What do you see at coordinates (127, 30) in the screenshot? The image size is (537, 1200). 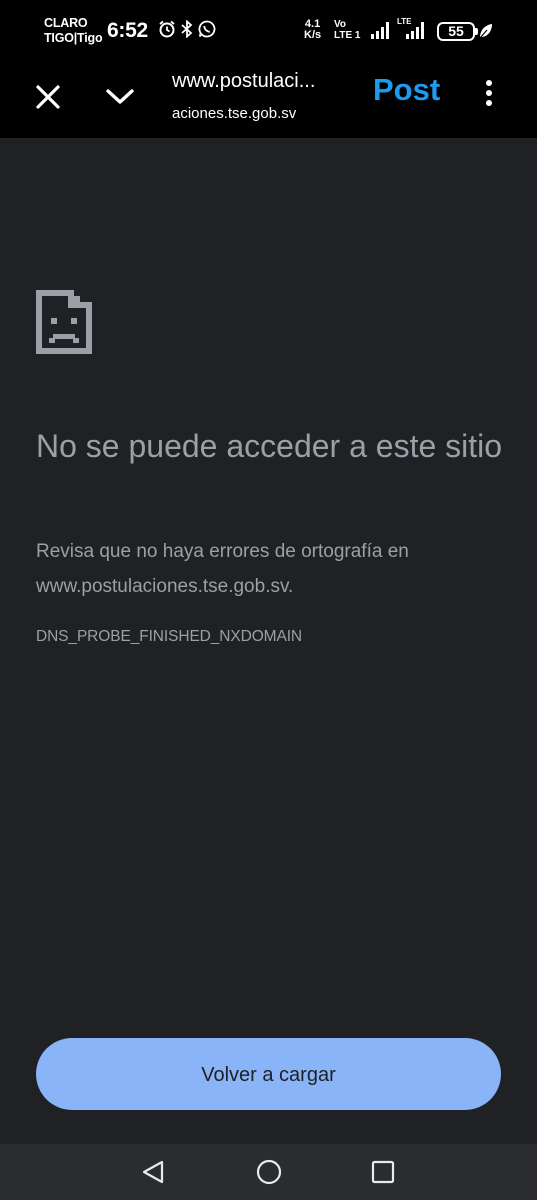 I see `status-time: 6:52` at bounding box center [127, 30].